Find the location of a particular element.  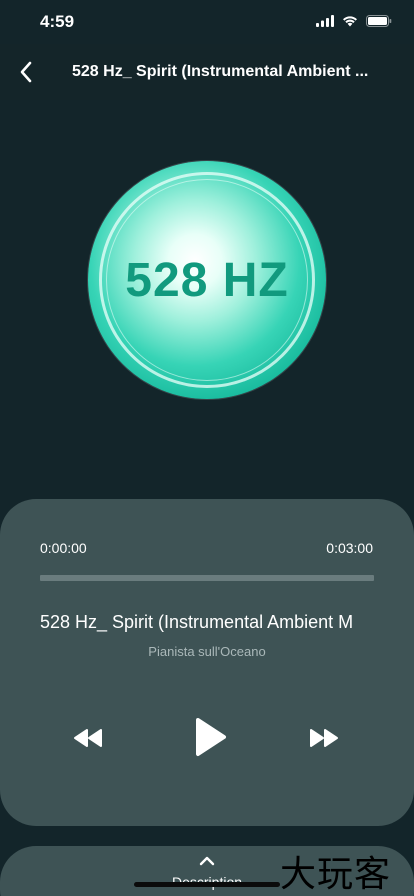

watermark: 大玩客 is located at coordinates (336, 874).